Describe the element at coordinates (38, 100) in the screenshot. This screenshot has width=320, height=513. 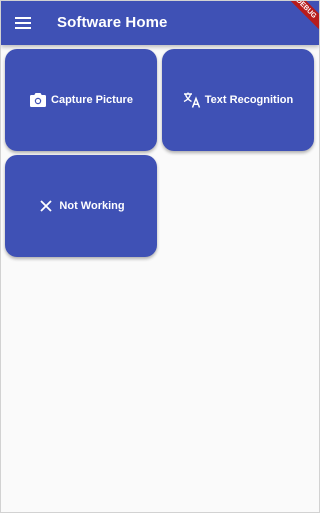
I see `camera-icon` at that location.